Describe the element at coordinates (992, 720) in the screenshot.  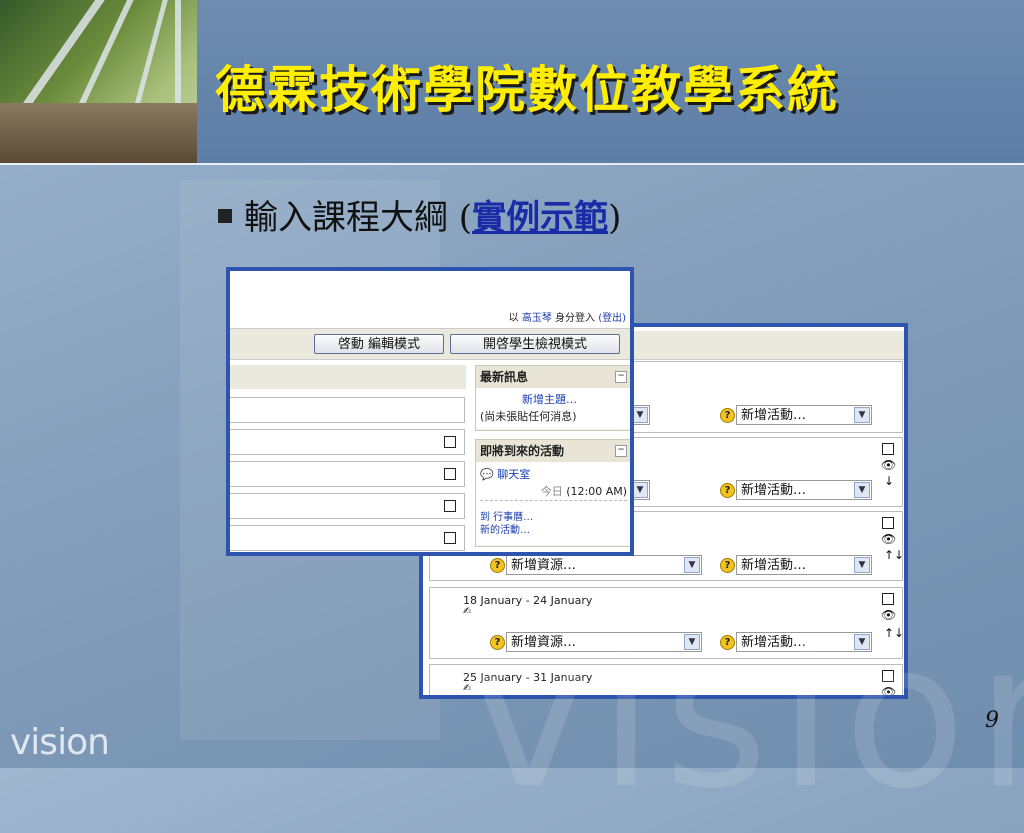
I see `page-number: 9` at that location.